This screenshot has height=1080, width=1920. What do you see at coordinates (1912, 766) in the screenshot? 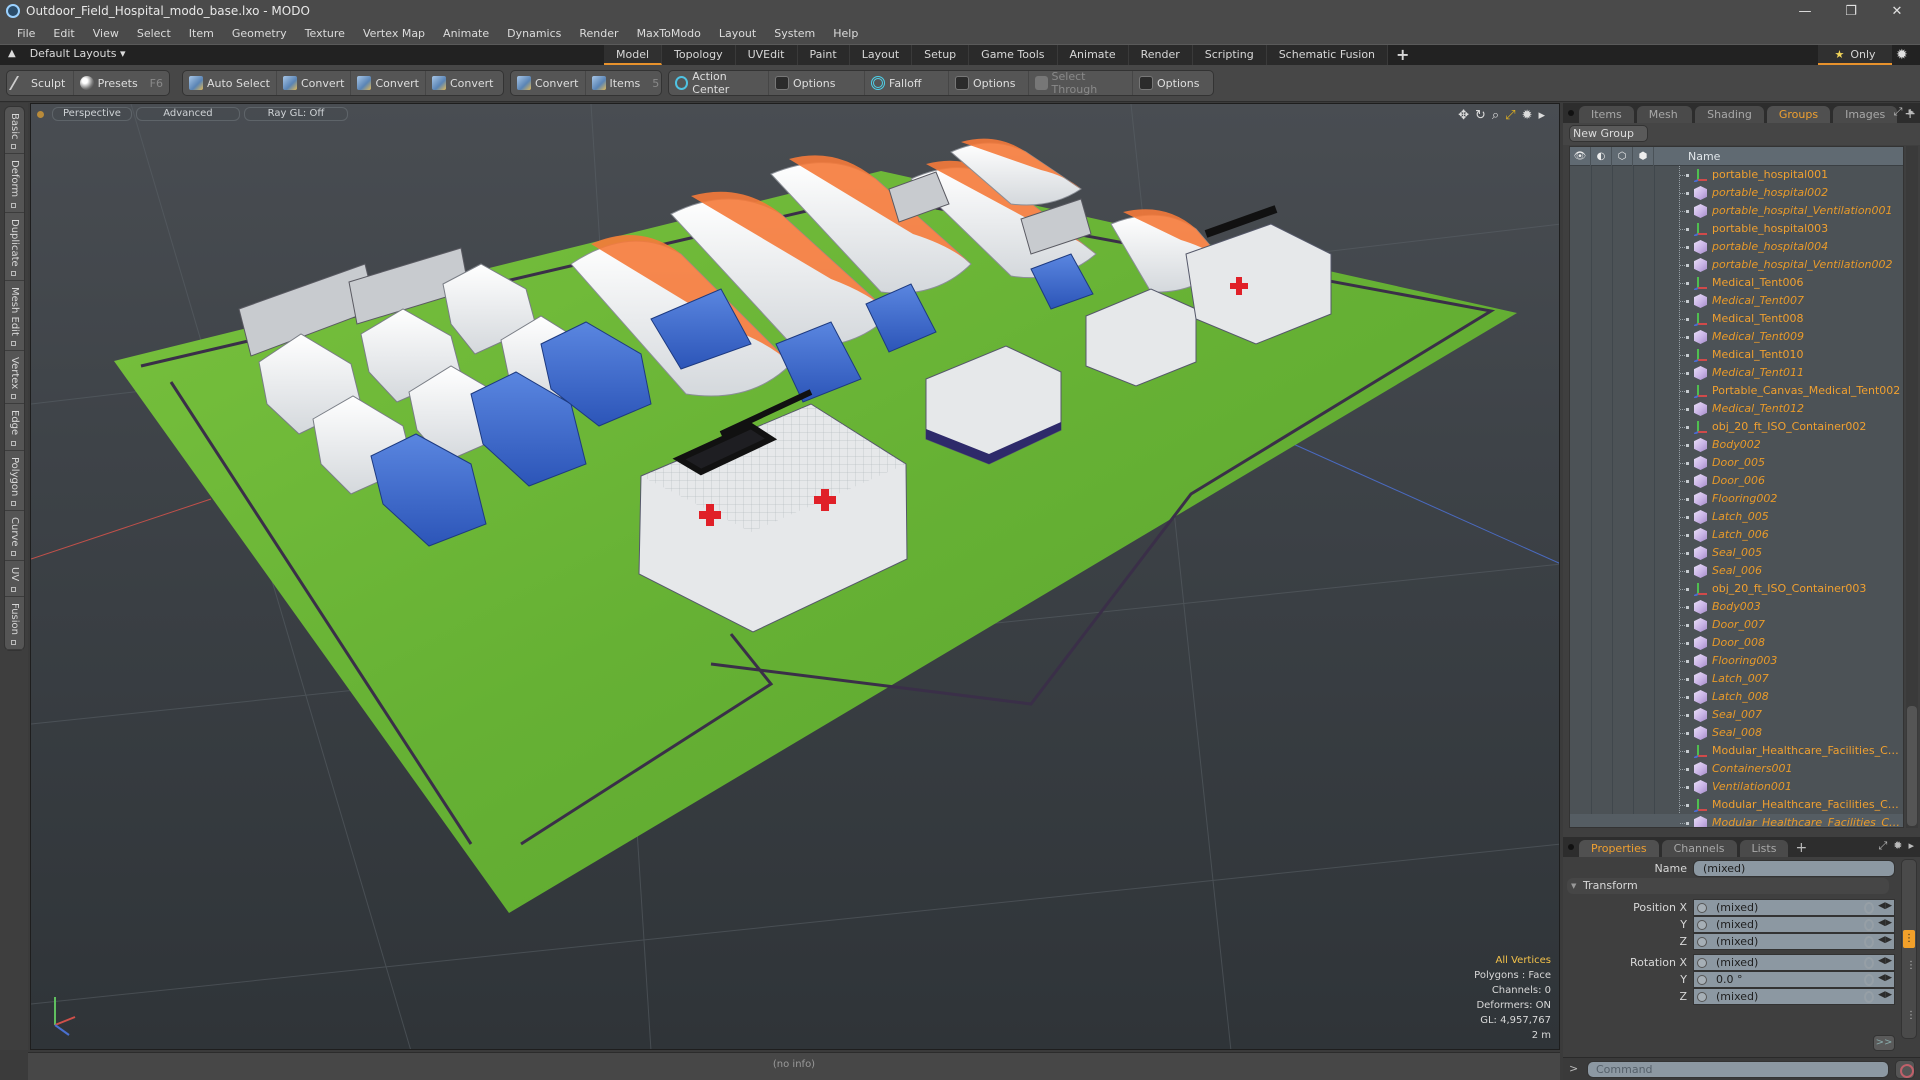
I see `scroll-thumb` at bounding box center [1912, 766].